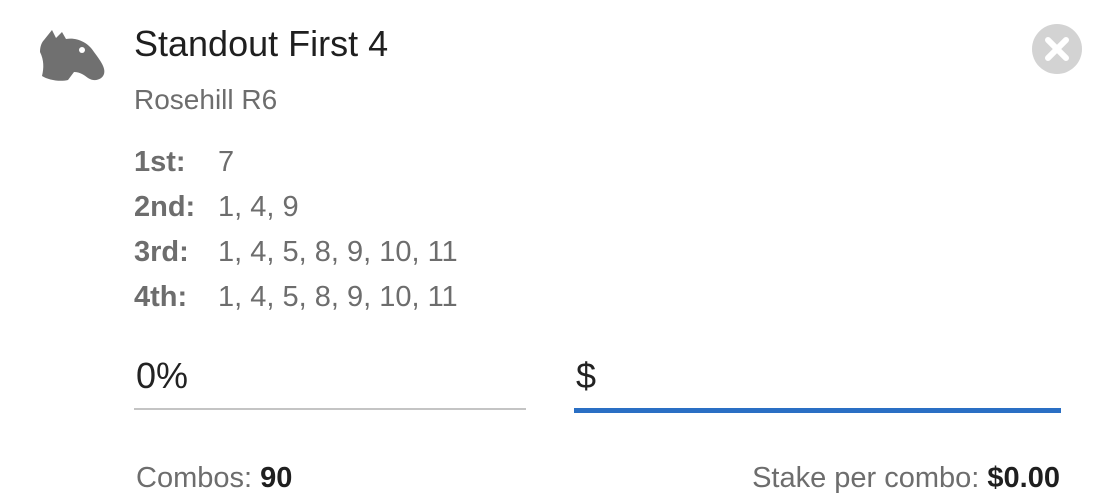  I want to click on combos-value: 90, so click(276, 478).